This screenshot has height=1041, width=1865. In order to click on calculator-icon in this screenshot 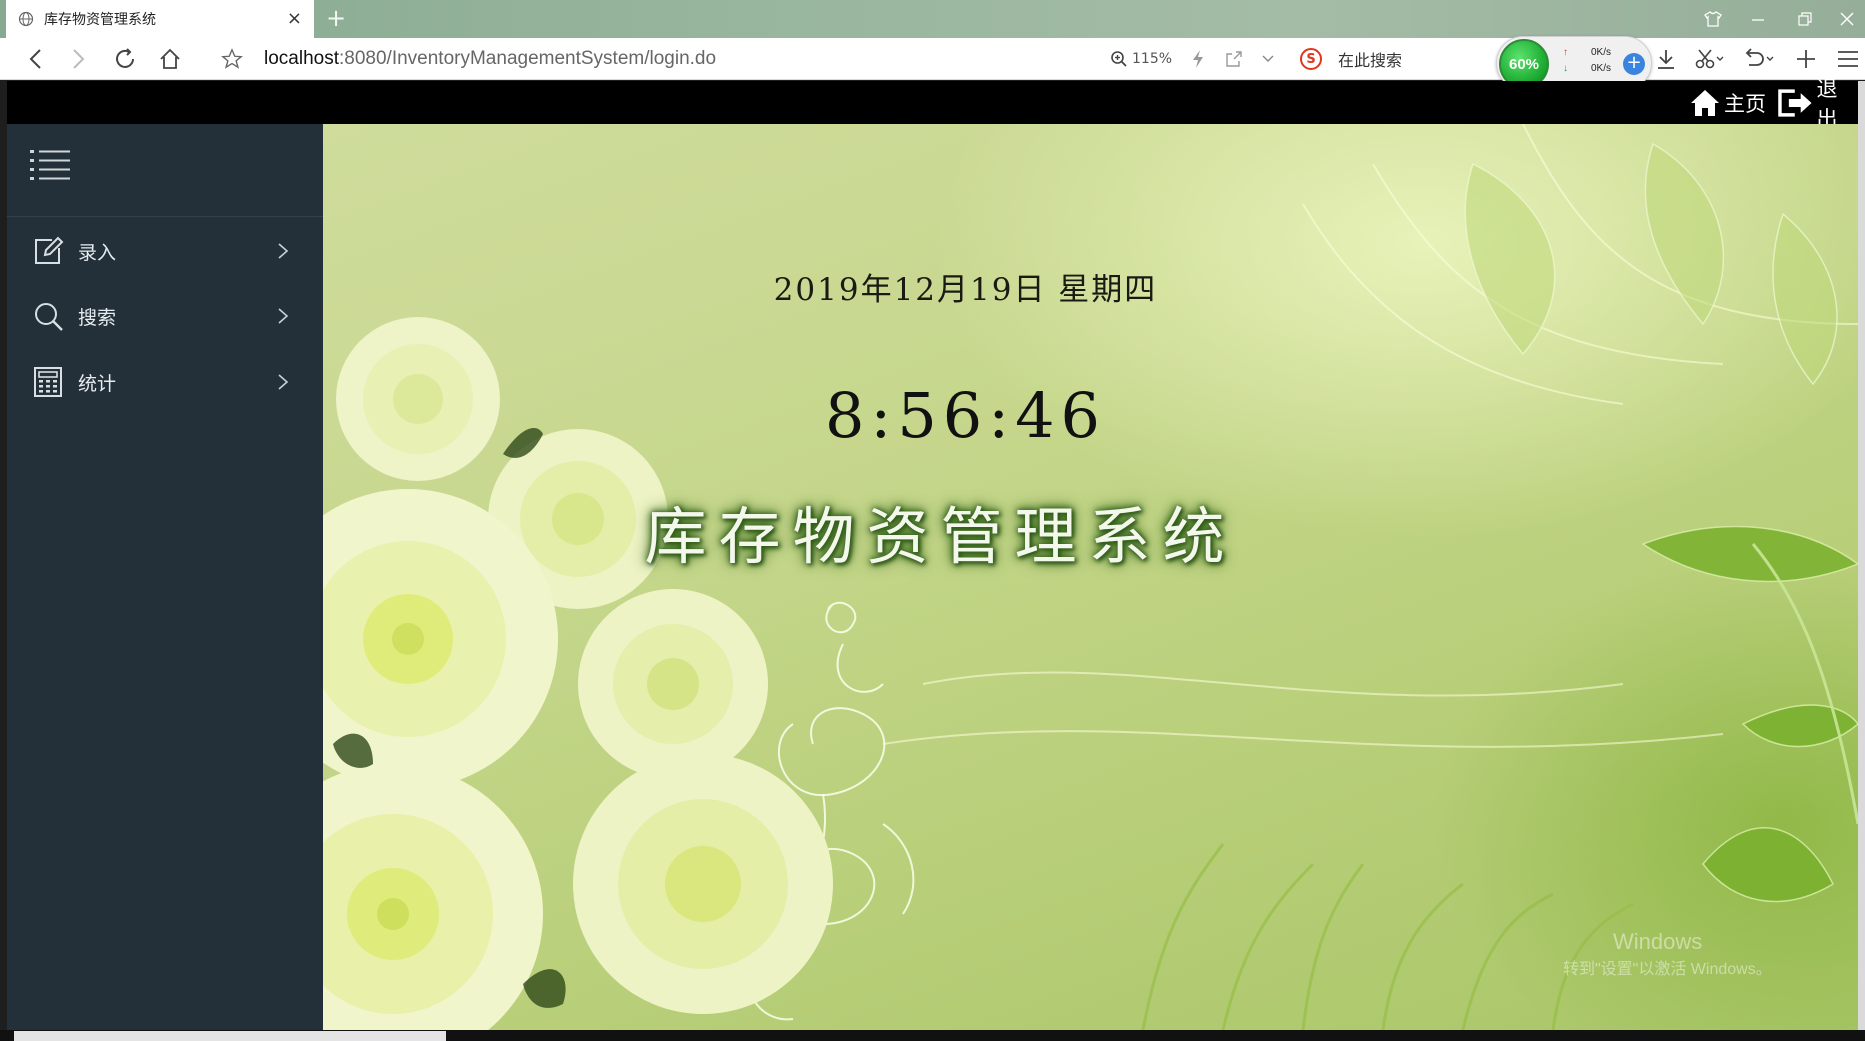, I will do `click(48, 382)`.